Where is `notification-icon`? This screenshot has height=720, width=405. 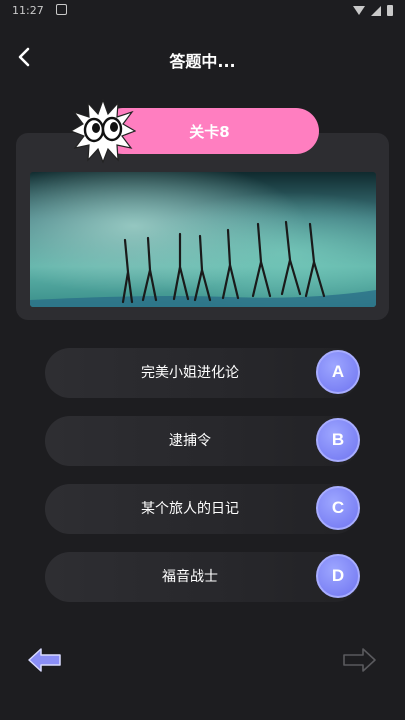
notification-icon is located at coordinates (61, 9).